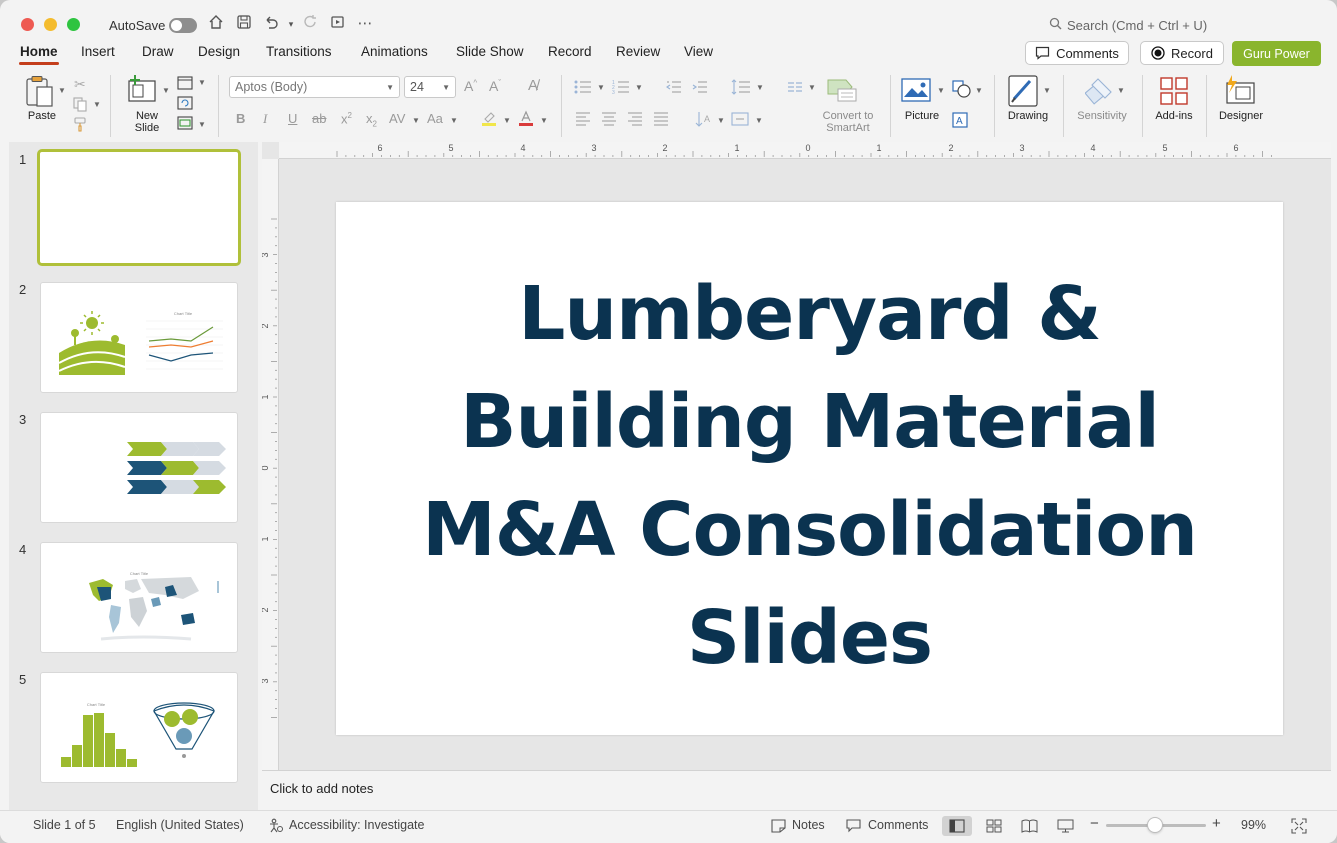 This screenshot has height=843, width=1337. Describe the element at coordinates (185, 84) in the screenshot. I see `layout-icon` at that location.